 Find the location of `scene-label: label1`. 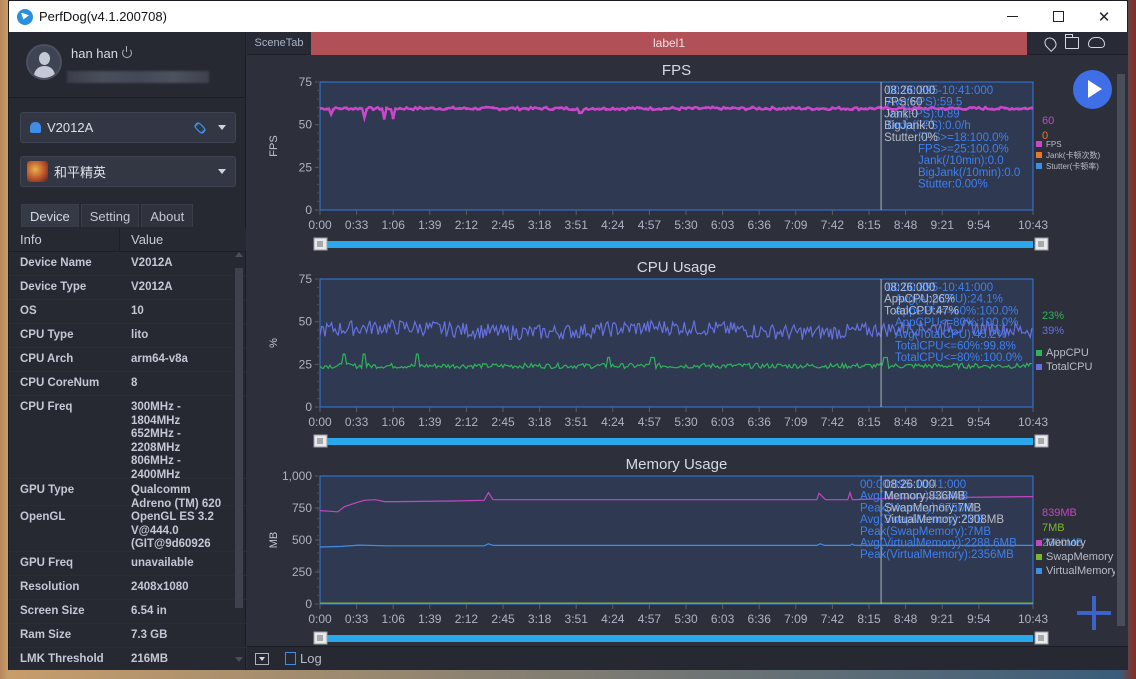

scene-label: label1 is located at coordinates (669, 43).